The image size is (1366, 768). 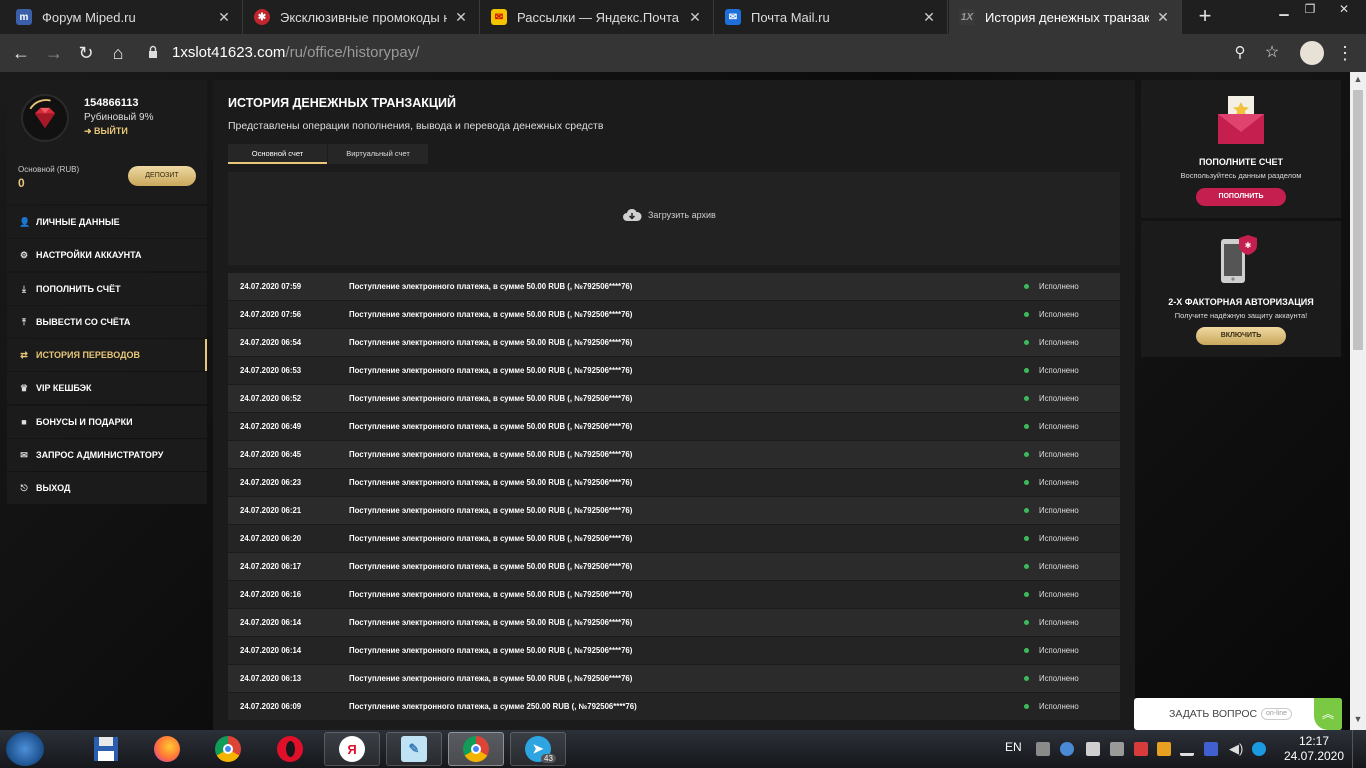 What do you see at coordinates (669, 215) in the screenshot?
I see `download-archive-button: Загрузить архив` at bounding box center [669, 215].